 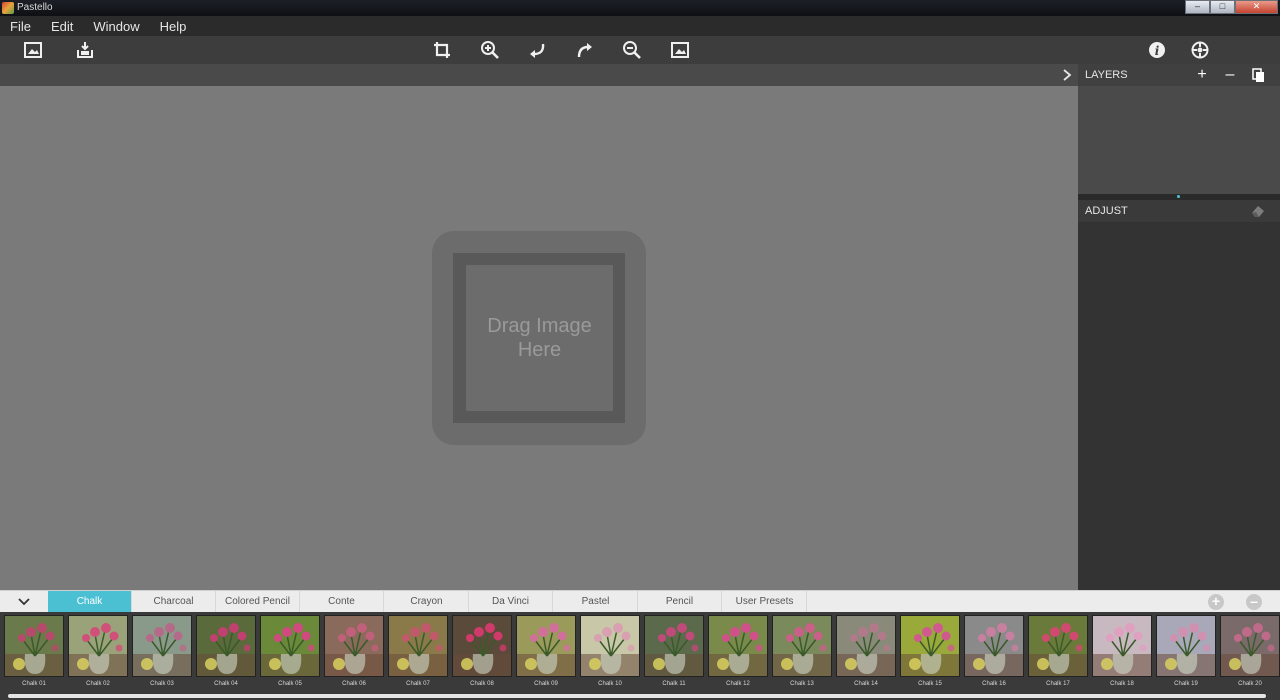 I want to click on preset-thumbnail: Chalk 06, so click(x=354, y=653).